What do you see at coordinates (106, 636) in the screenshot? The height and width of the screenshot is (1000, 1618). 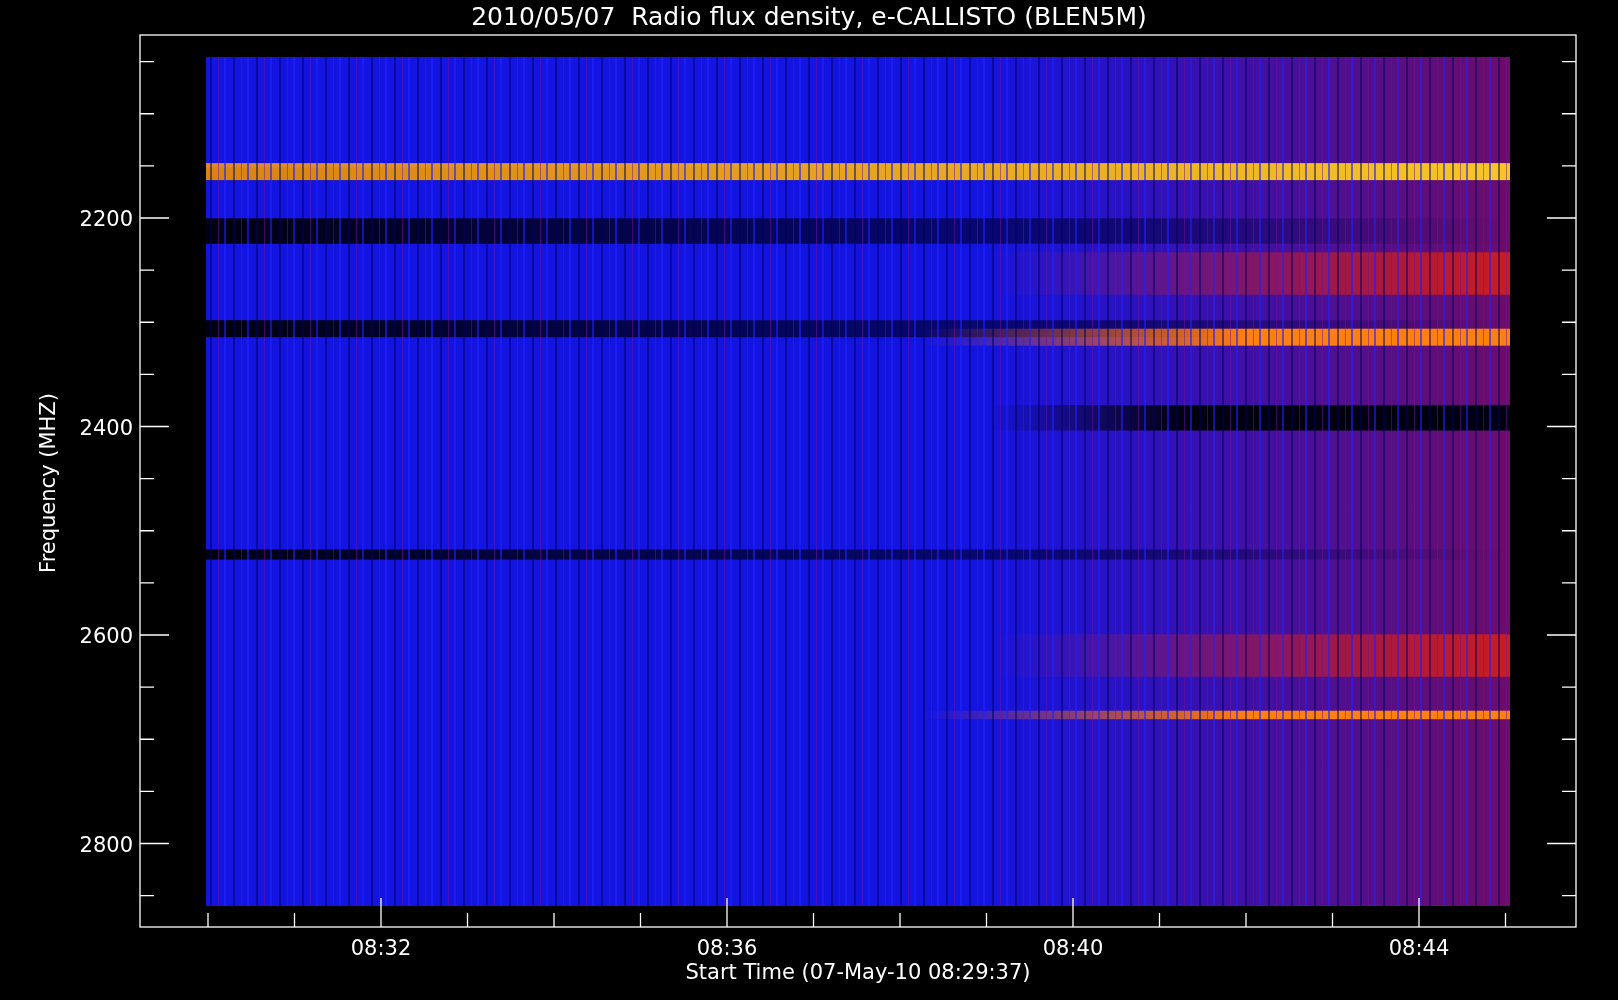 I see `y-tick-label: 2600` at bounding box center [106, 636].